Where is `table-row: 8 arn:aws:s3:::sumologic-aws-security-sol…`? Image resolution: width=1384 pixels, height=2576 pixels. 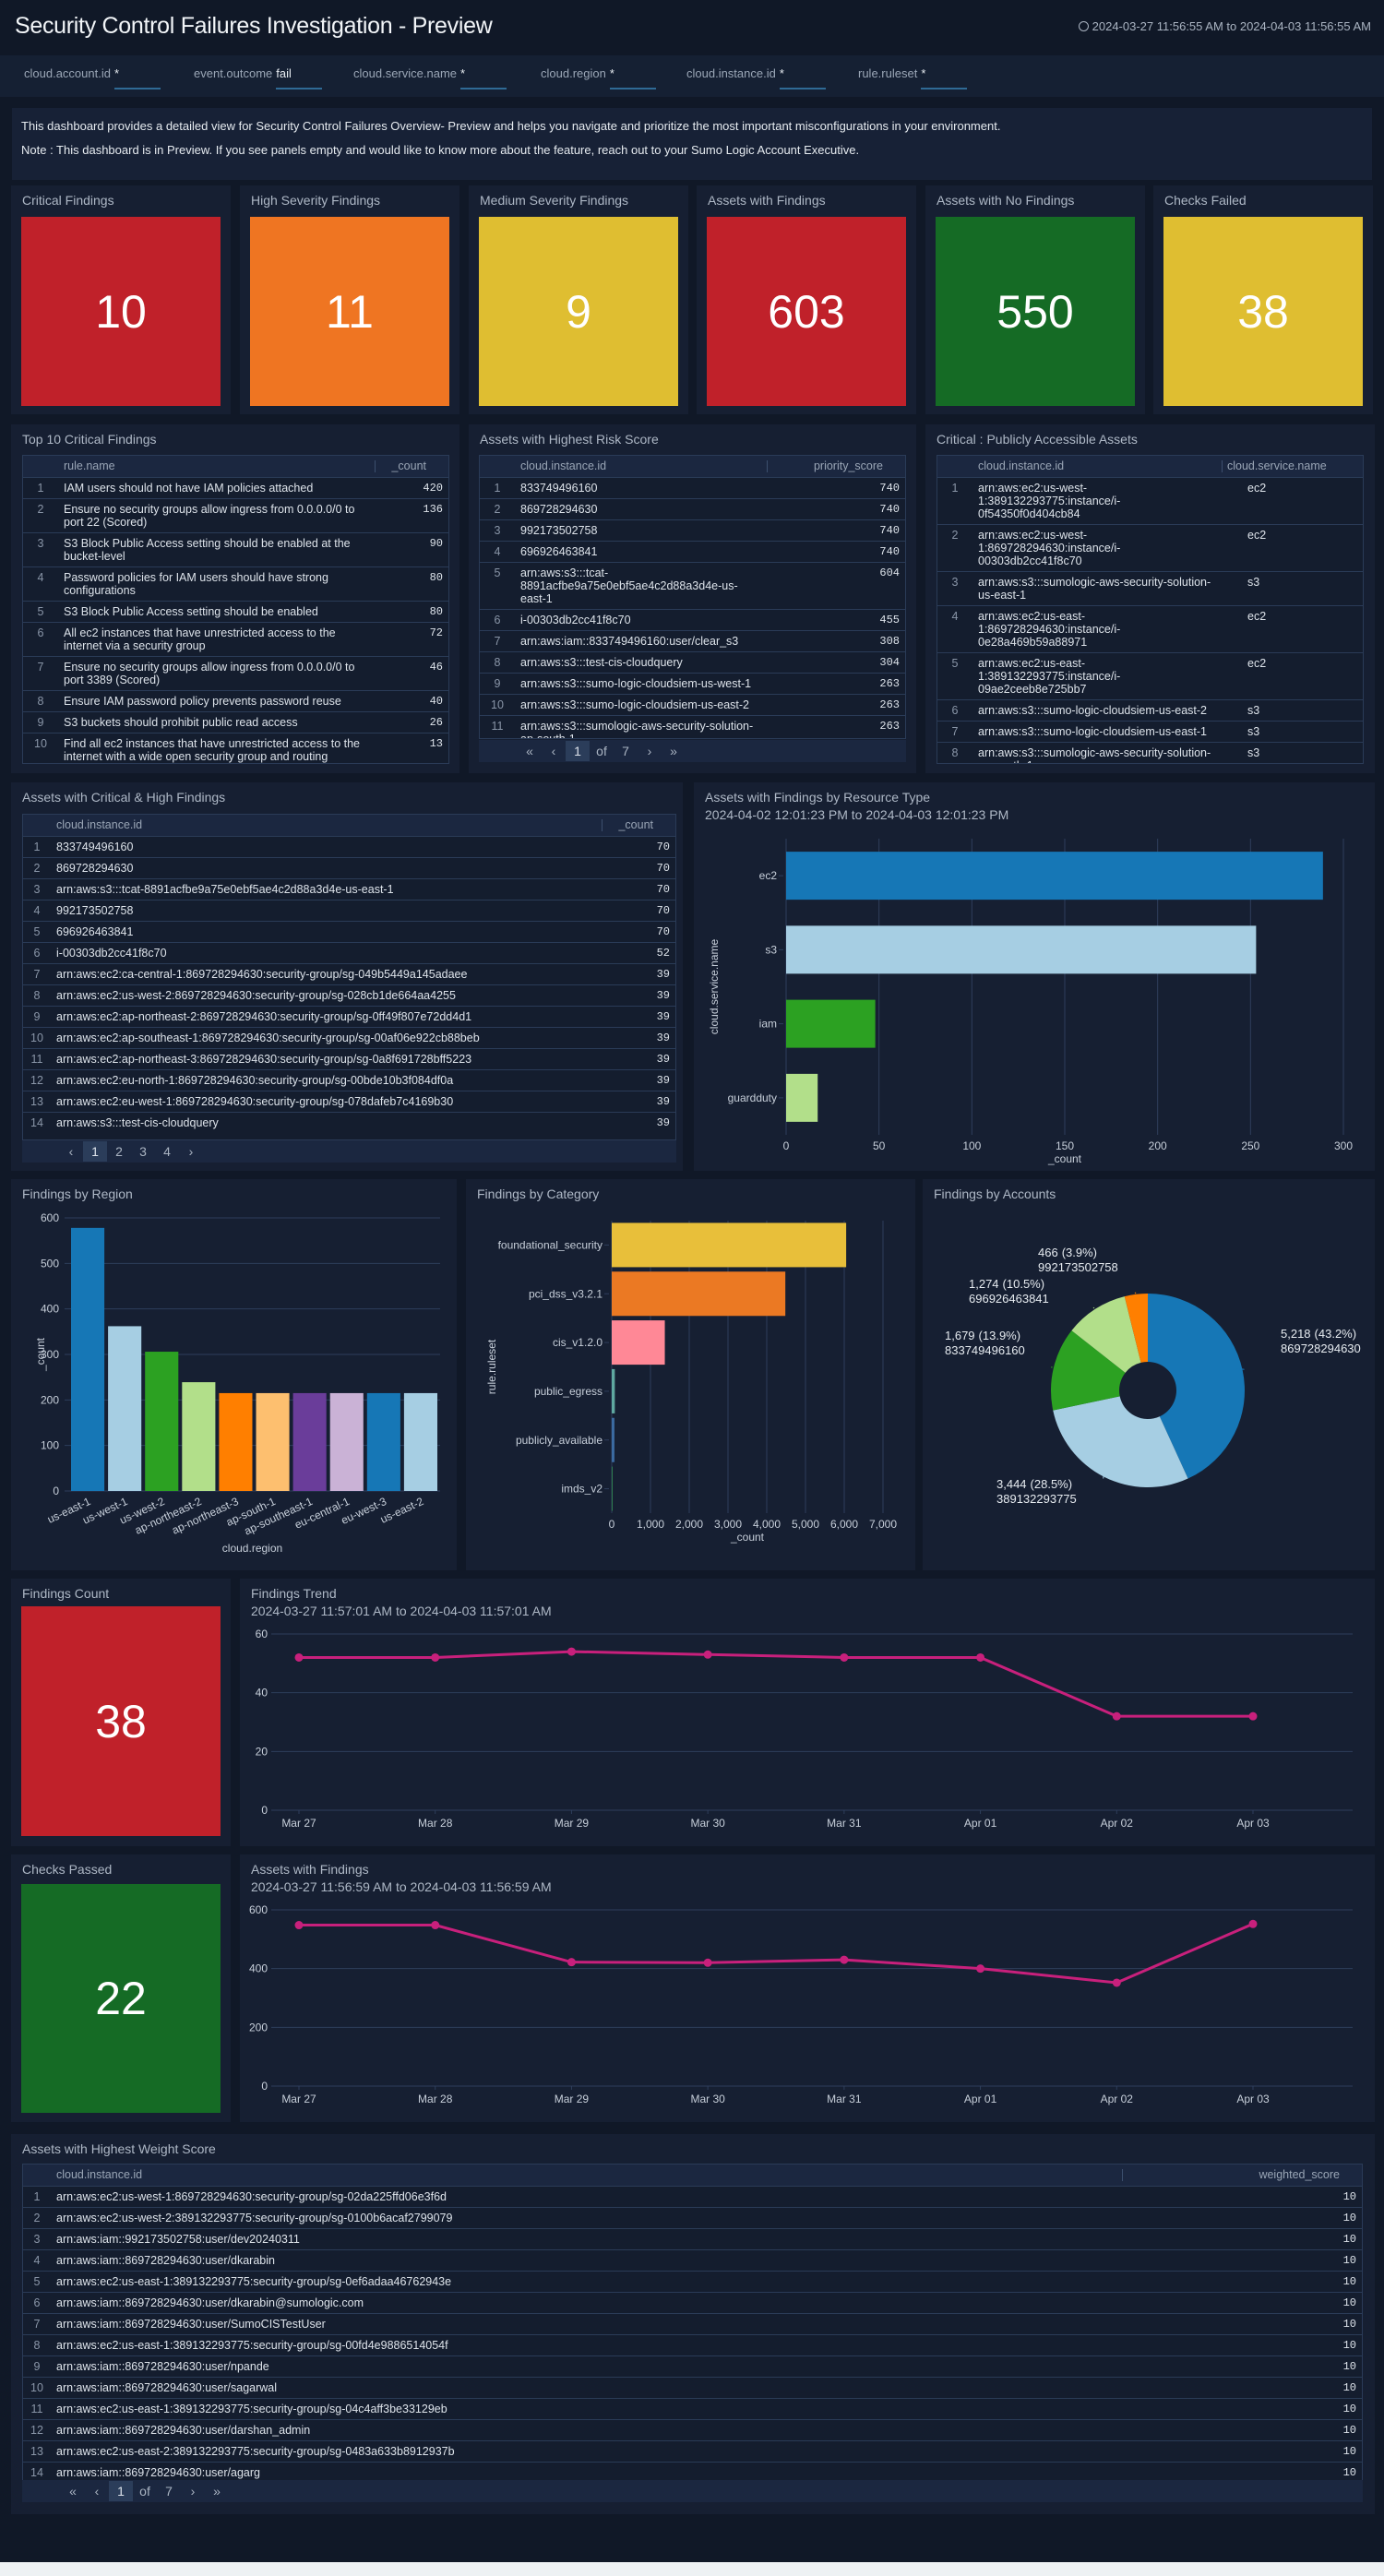 table-row: 8 arn:aws:s3:::sumologic-aws-security-sol… is located at coordinates (1150, 752).